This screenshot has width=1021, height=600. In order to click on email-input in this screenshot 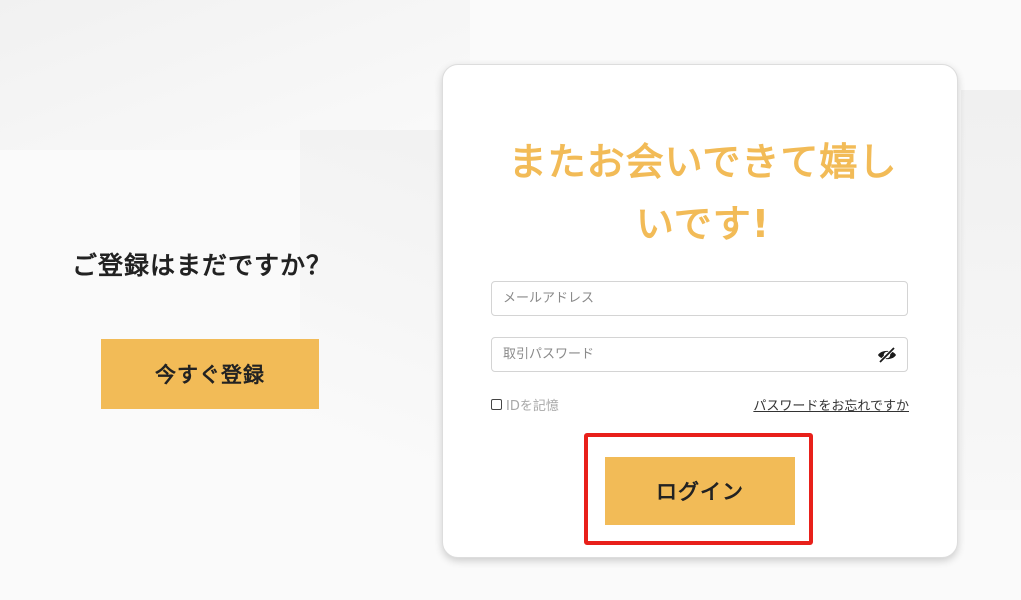, I will do `click(699, 298)`.